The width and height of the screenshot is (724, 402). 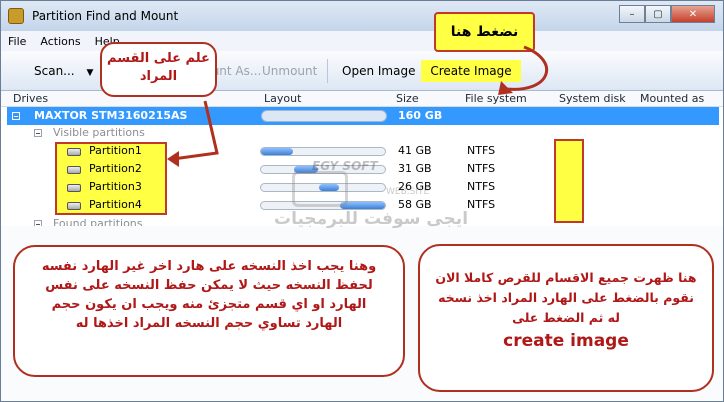 What do you see at coordinates (289, 71) in the screenshot?
I see `unmount-button: Unmount` at bounding box center [289, 71].